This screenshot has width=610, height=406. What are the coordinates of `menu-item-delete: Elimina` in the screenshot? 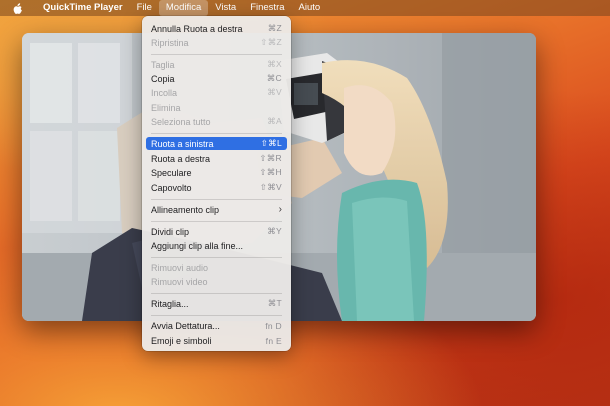 It's located at (216, 107).